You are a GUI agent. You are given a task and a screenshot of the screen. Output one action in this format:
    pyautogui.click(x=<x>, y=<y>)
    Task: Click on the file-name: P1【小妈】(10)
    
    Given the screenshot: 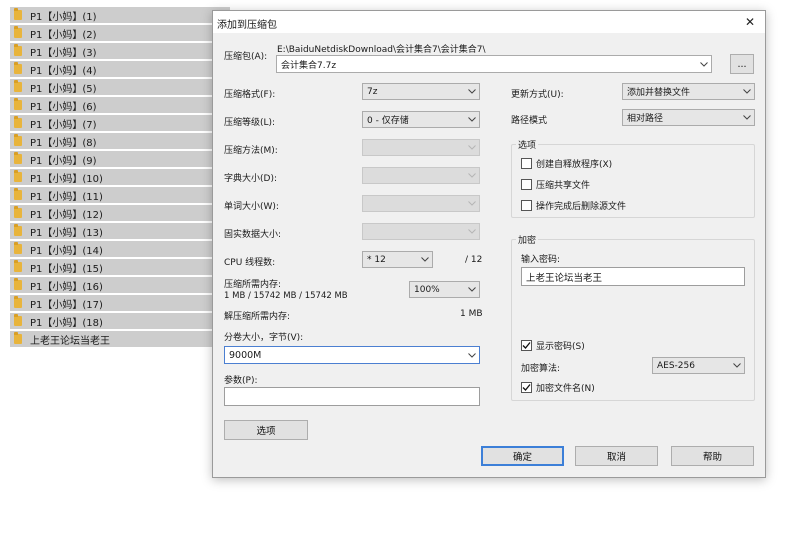 What is the action you would take?
    pyautogui.click(x=66, y=179)
    